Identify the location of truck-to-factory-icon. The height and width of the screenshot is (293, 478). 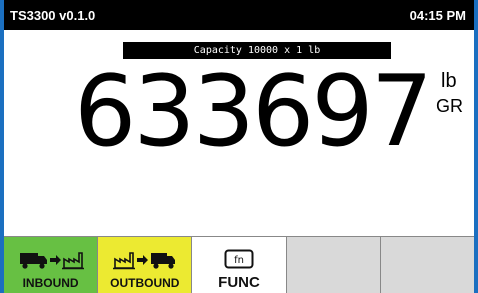
(51, 262).